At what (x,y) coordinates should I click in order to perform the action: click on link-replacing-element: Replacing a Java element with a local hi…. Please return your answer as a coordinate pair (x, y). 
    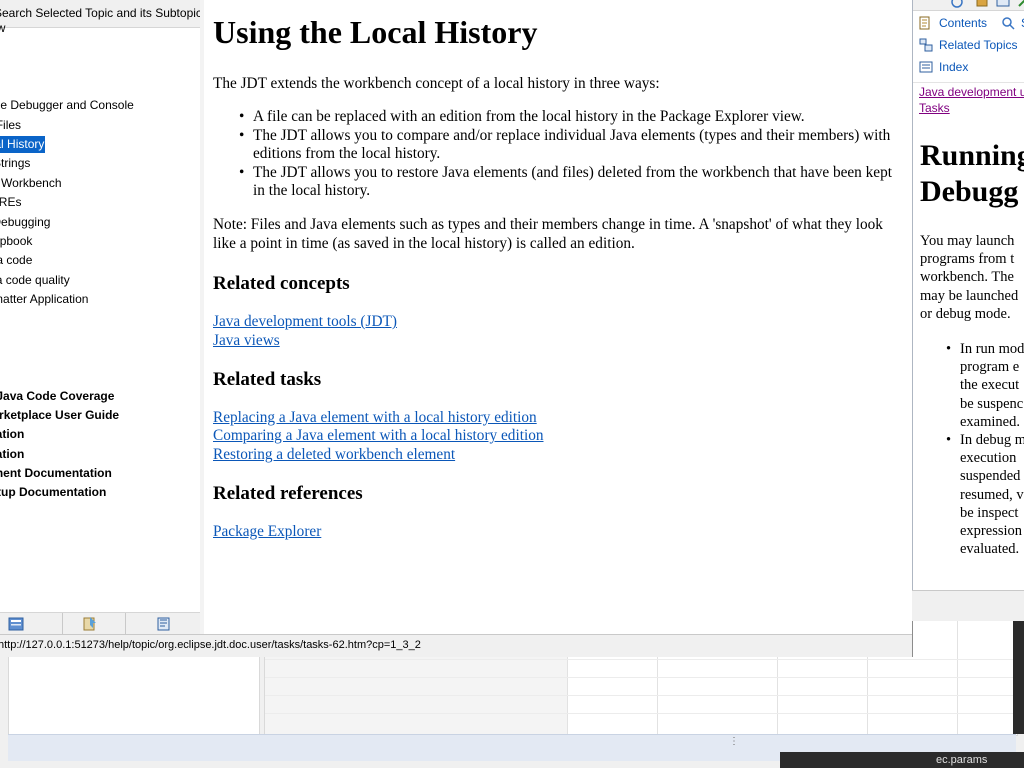
    Looking at the image, I should click on (375, 418).